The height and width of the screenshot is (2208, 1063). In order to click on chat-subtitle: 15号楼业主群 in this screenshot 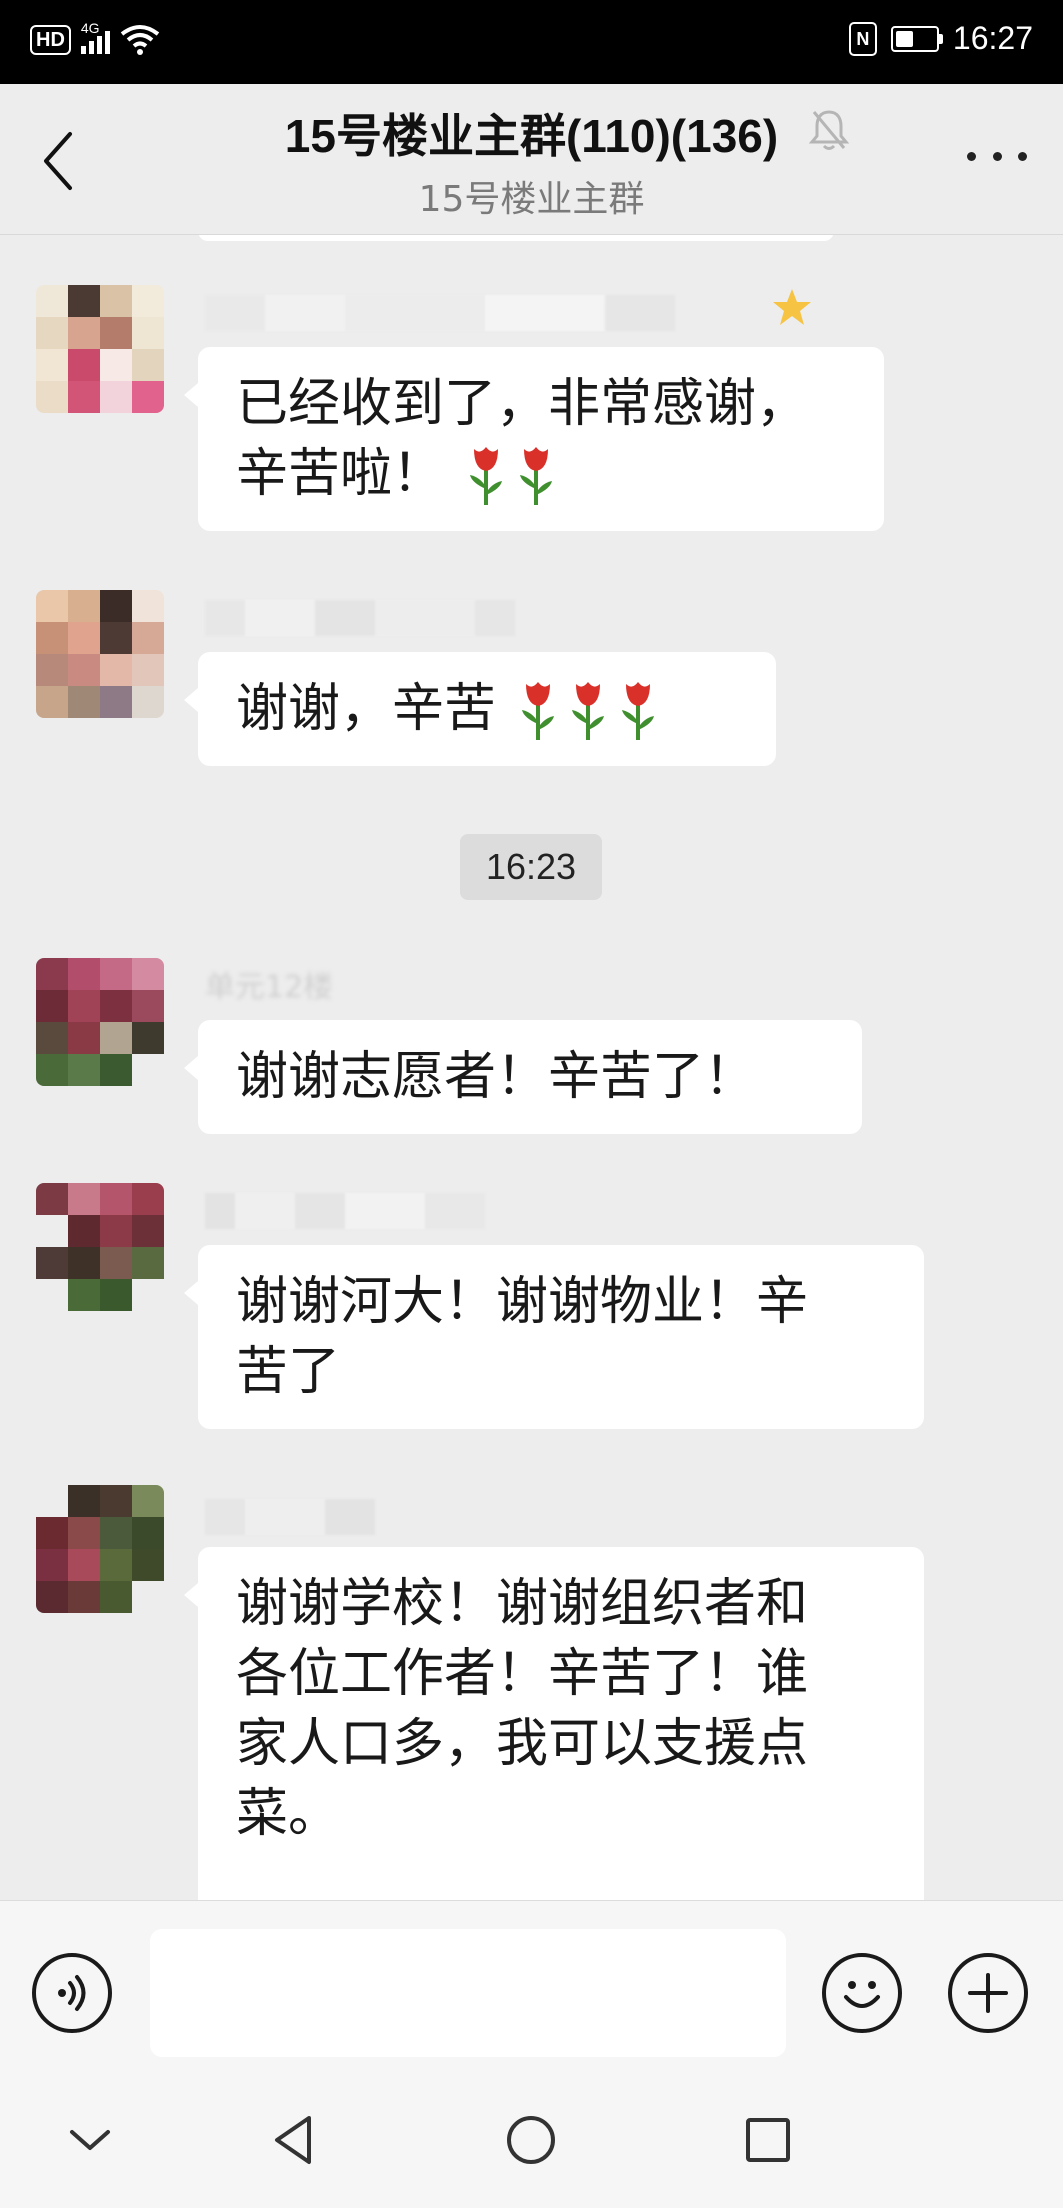, I will do `click(531, 199)`.